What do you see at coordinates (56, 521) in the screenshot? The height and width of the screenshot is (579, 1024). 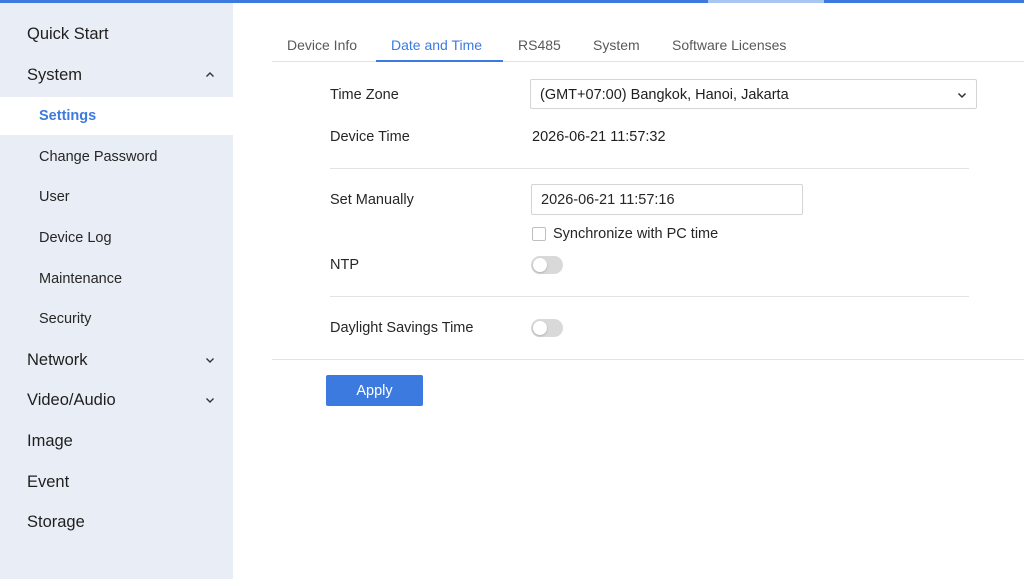 I see `sidebar-item-label: Storage` at bounding box center [56, 521].